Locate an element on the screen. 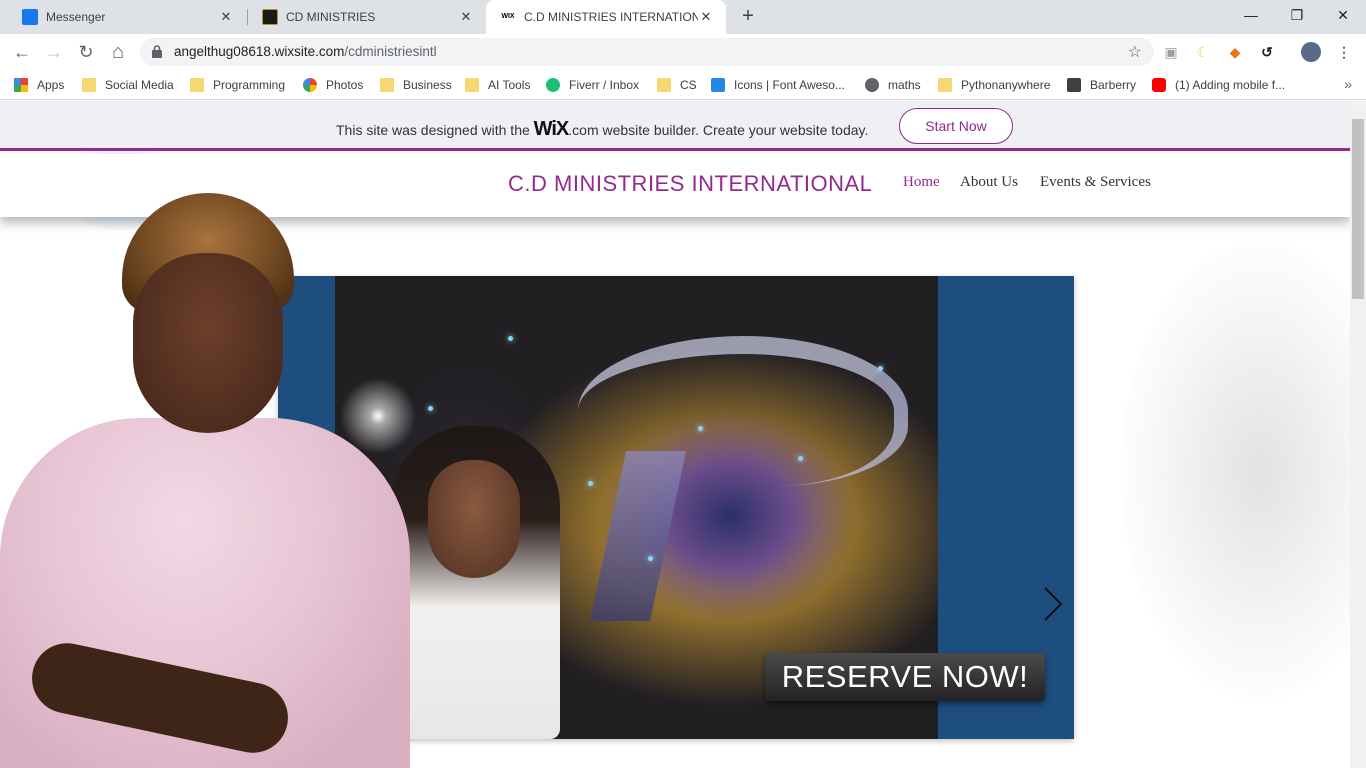 Image resolution: width=1366 pixels, height=768 pixels. tab-messenger: Messenger ✕ is located at coordinates (127, 17).